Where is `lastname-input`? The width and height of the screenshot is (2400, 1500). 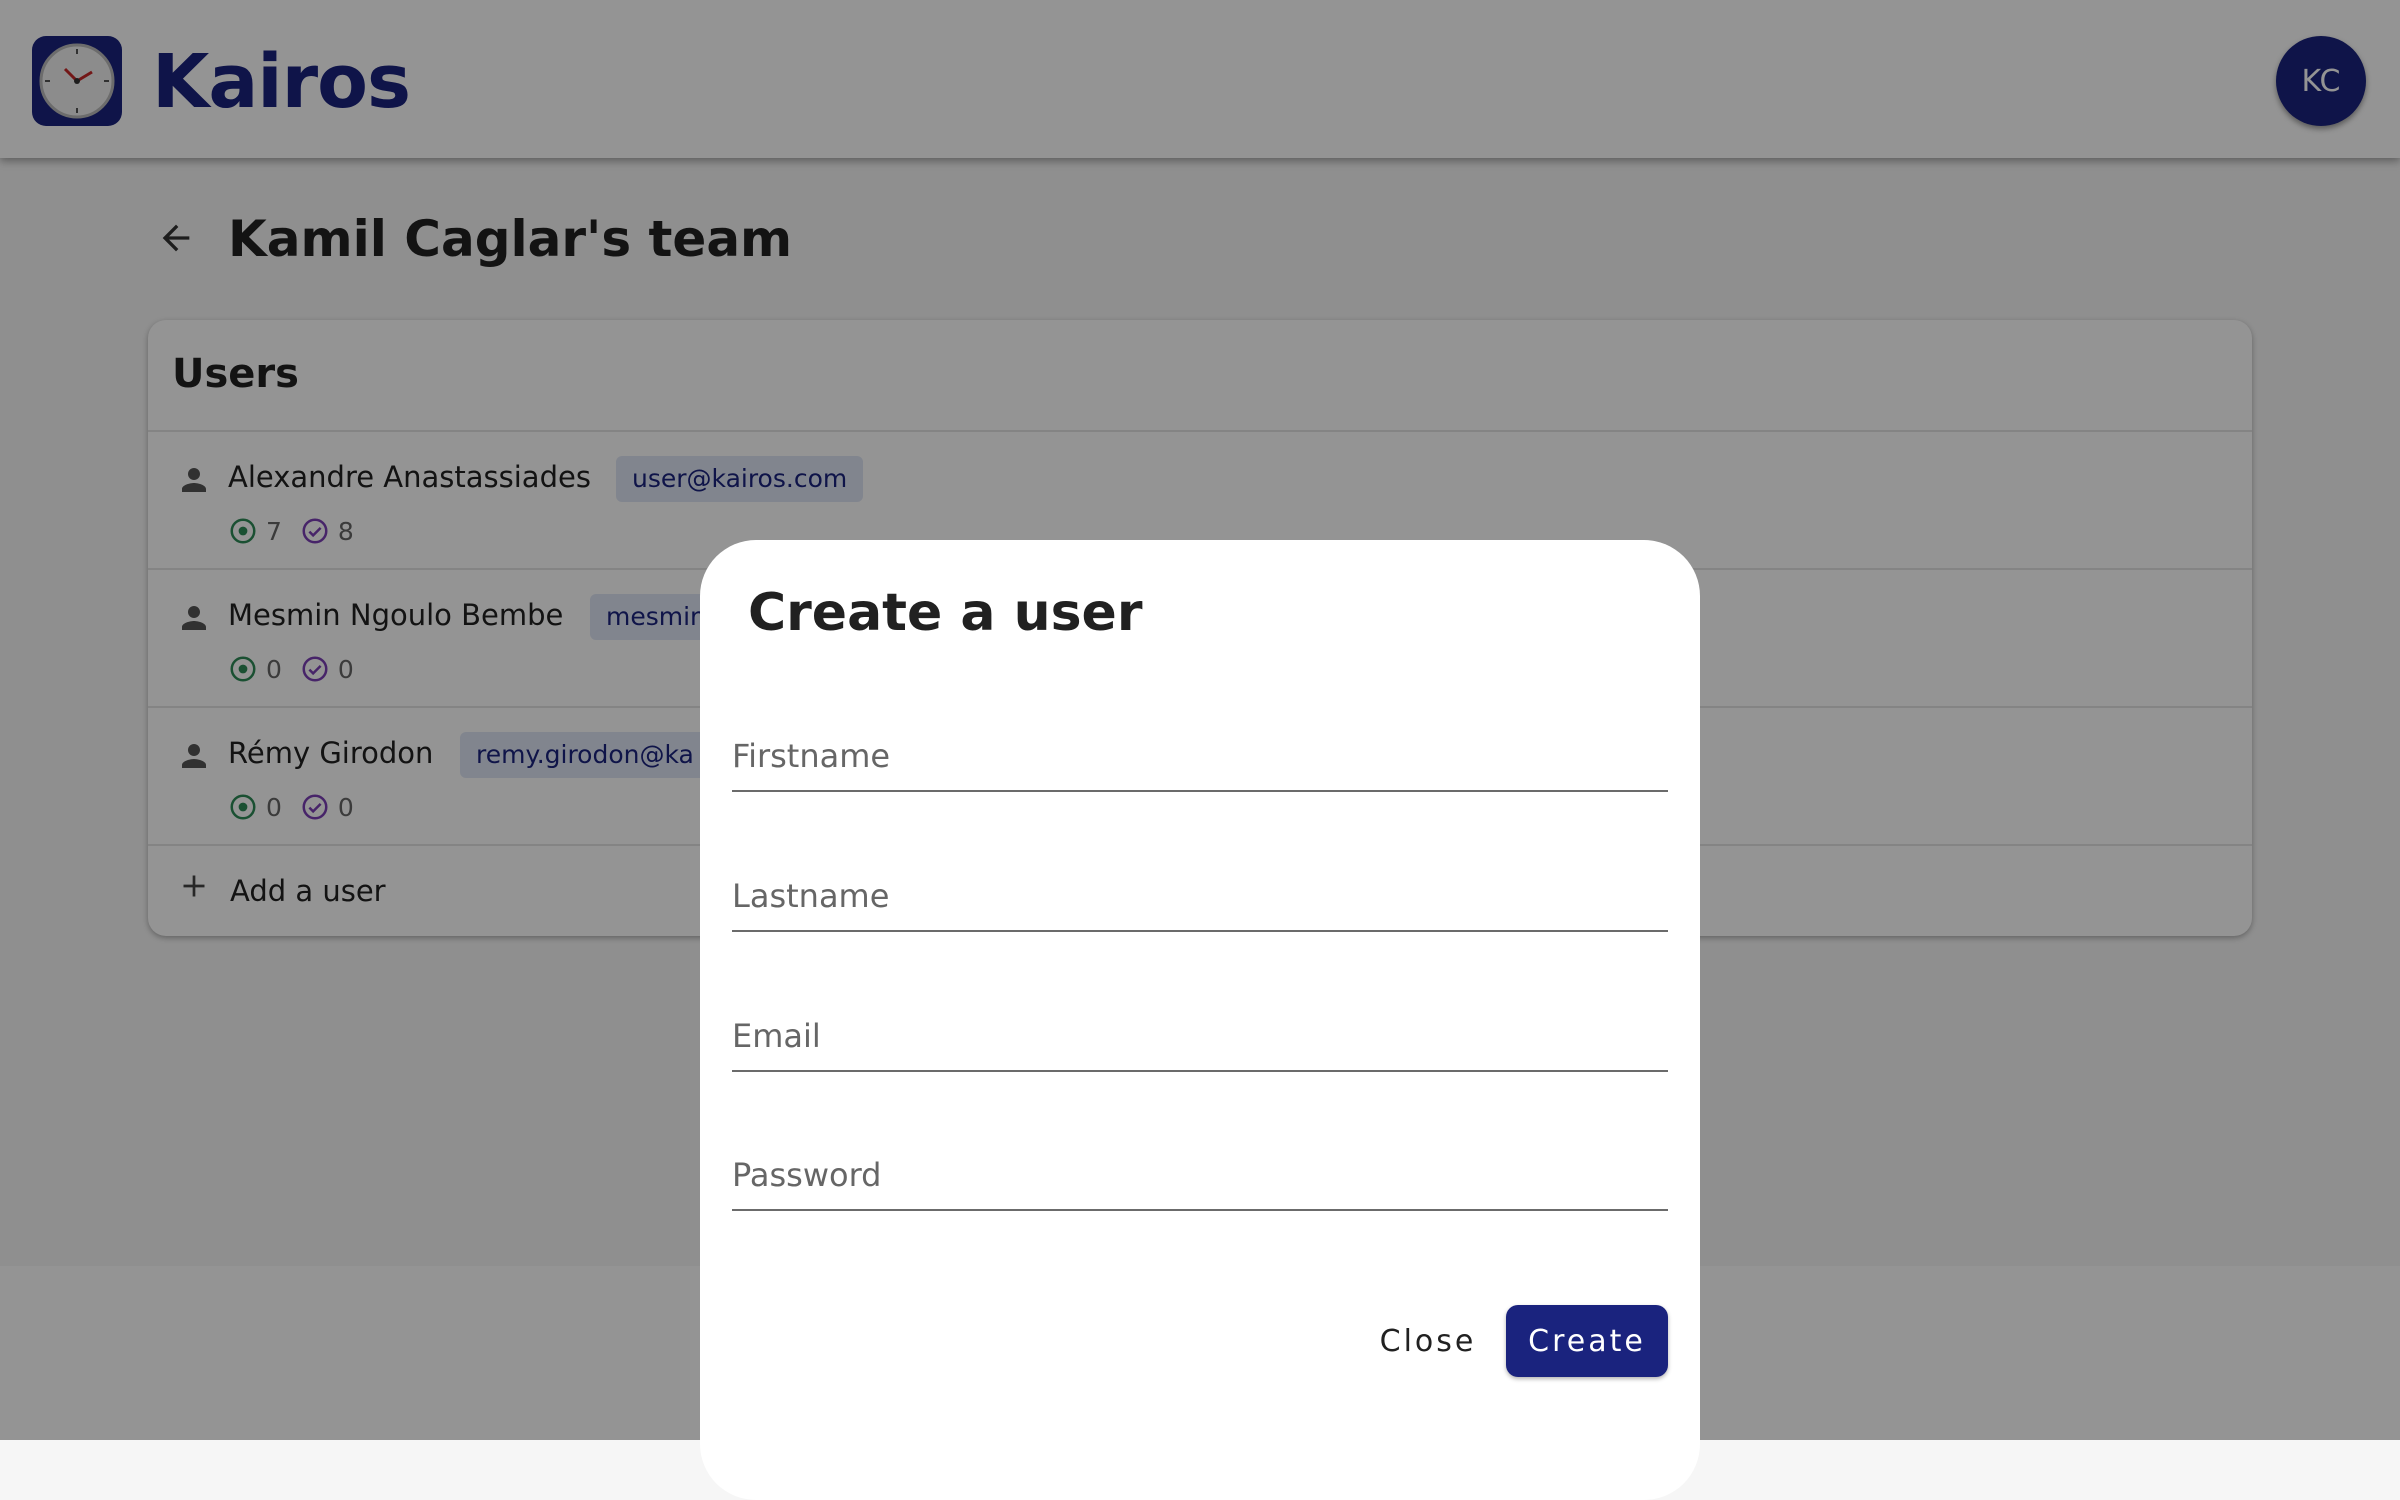
lastname-input is located at coordinates (1200, 896).